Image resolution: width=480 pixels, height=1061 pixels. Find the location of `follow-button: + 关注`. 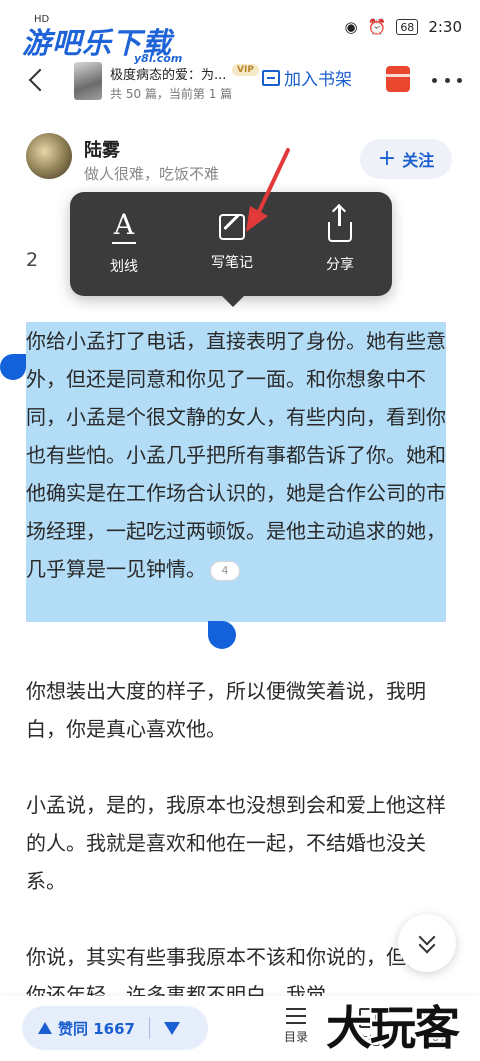

follow-button: + 关注 is located at coordinates (406, 159).